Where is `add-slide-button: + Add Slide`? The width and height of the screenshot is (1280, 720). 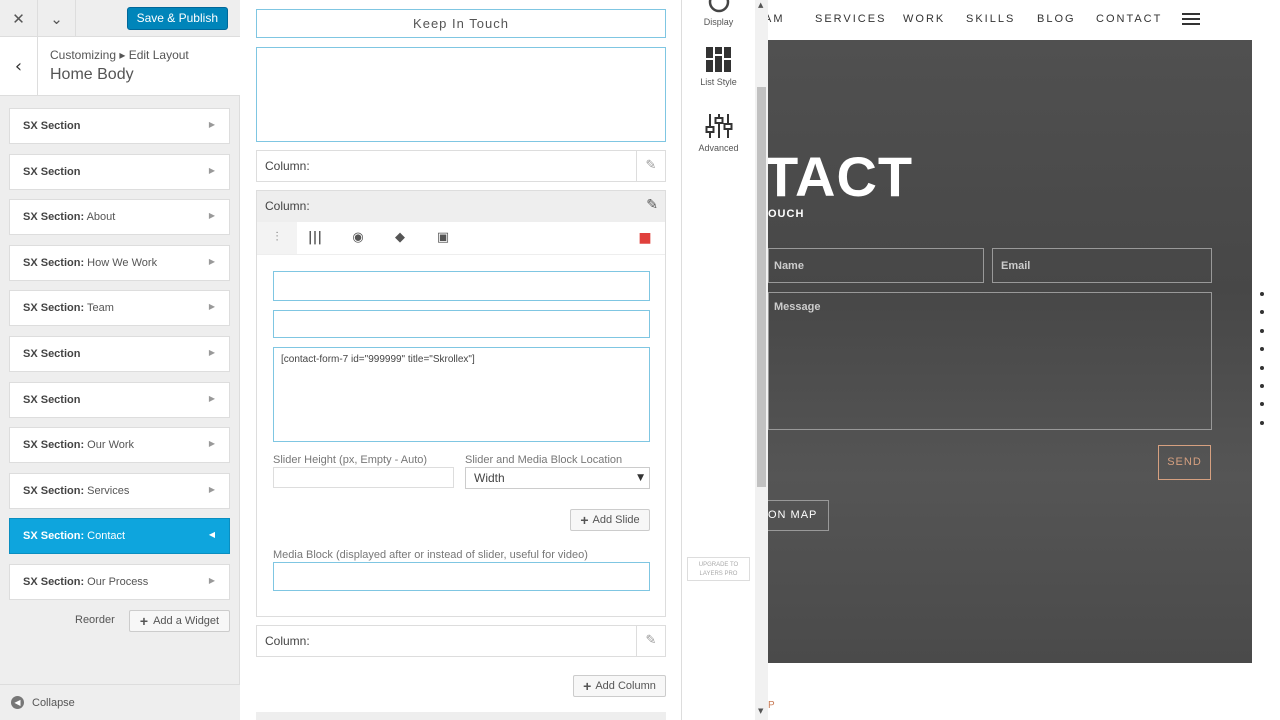 add-slide-button: + Add Slide is located at coordinates (610, 520).